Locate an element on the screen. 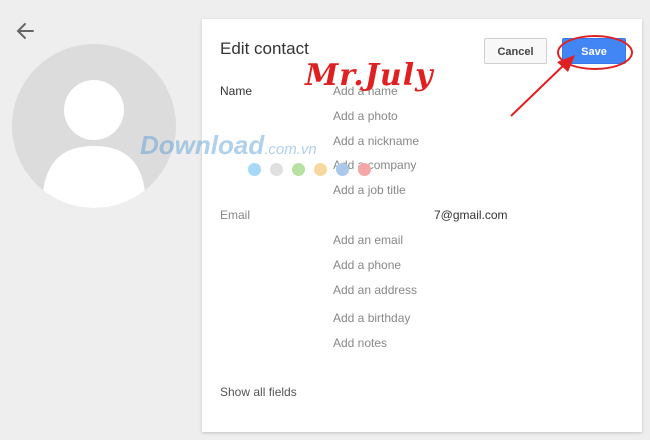  add-phone-field: Add a phone is located at coordinates (367, 265).